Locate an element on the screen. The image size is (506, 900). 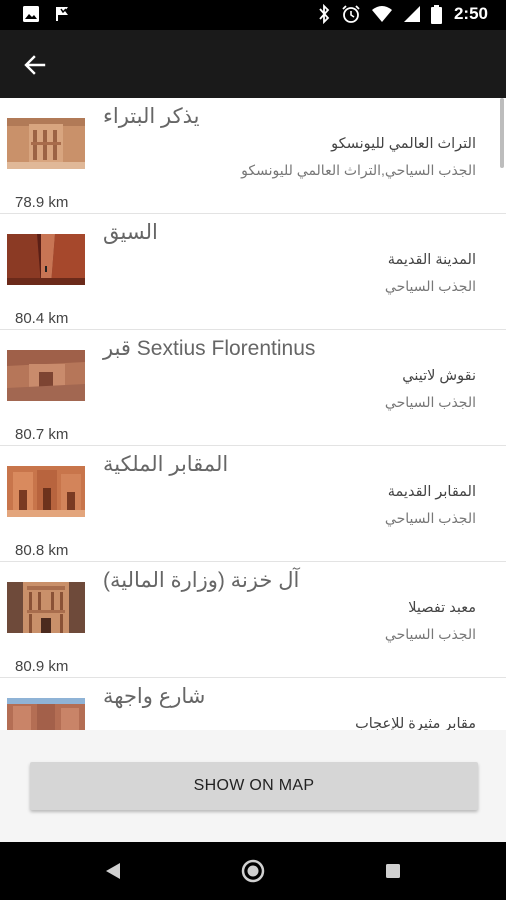
flag-notification-icon is located at coordinates (62, 14).